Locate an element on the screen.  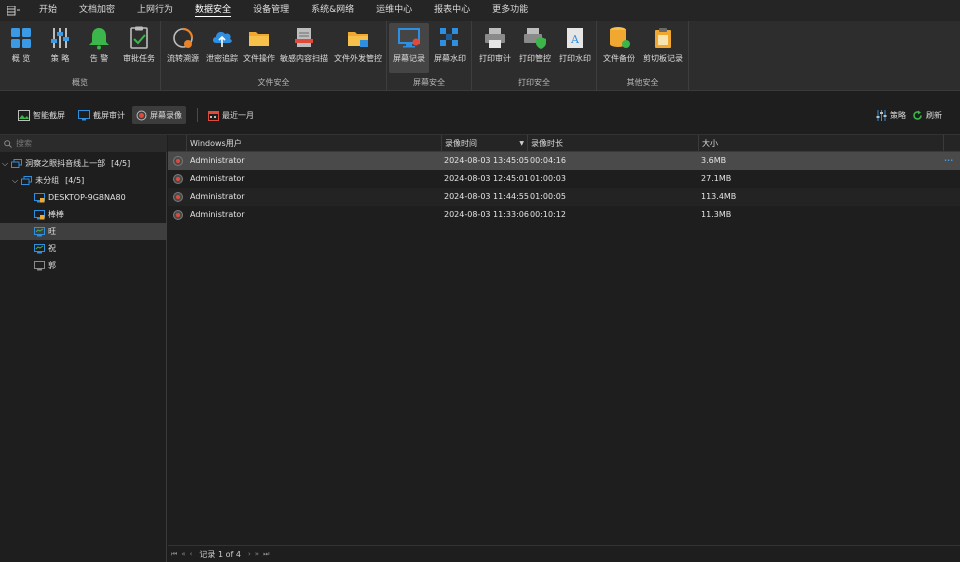
menu-tab-doc-encrypt: 文档加密 is located at coordinates (97, 10).